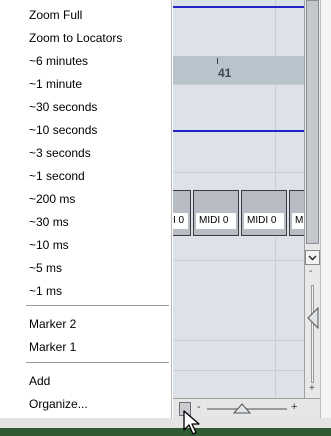 This screenshot has width=331, height=436. What do you see at coordinates (325, 209) in the screenshot?
I see `window-edge` at bounding box center [325, 209].